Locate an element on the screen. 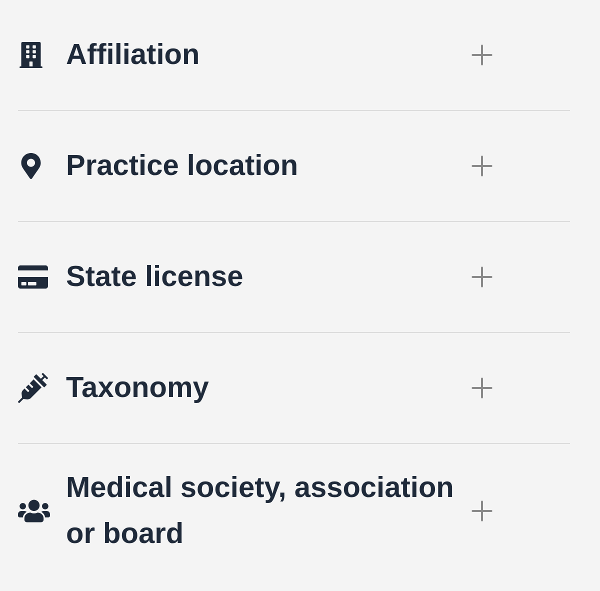 This screenshot has height=591, width=600. building-icon is located at coordinates (31, 55).